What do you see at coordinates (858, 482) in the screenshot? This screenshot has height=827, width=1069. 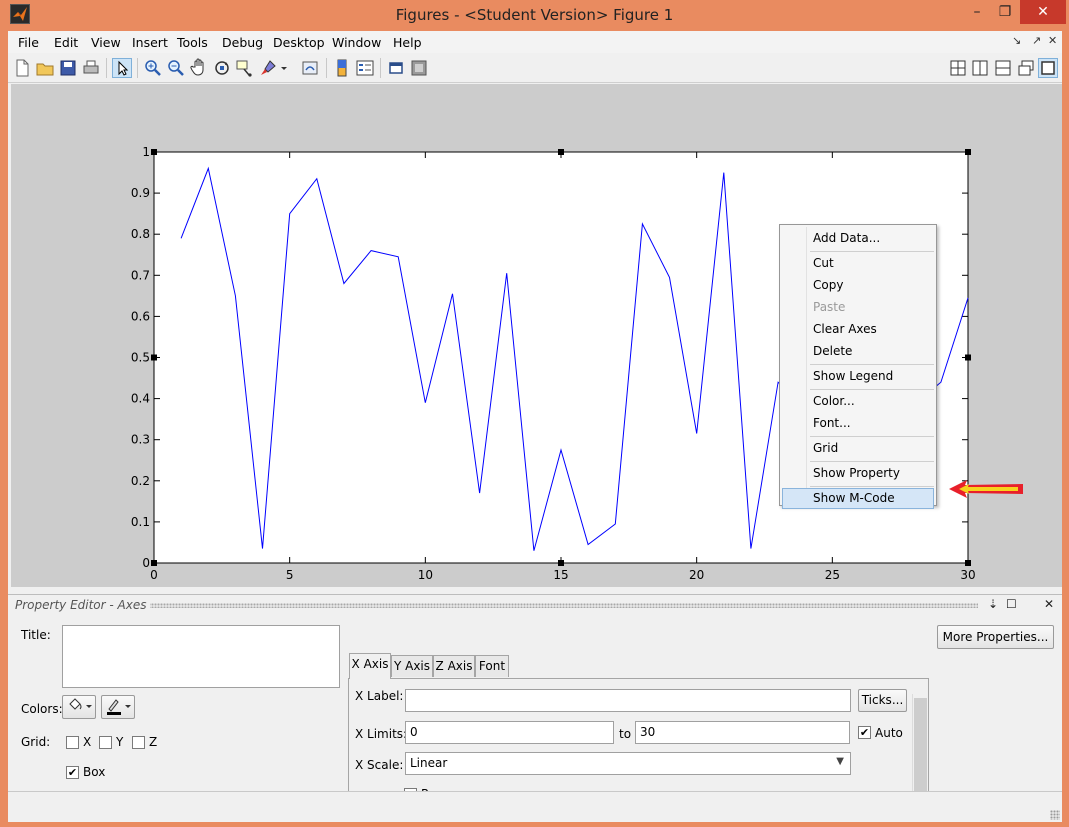 I see `context-menu-item-show-property-editor: Show Property Editor` at bounding box center [858, 482].